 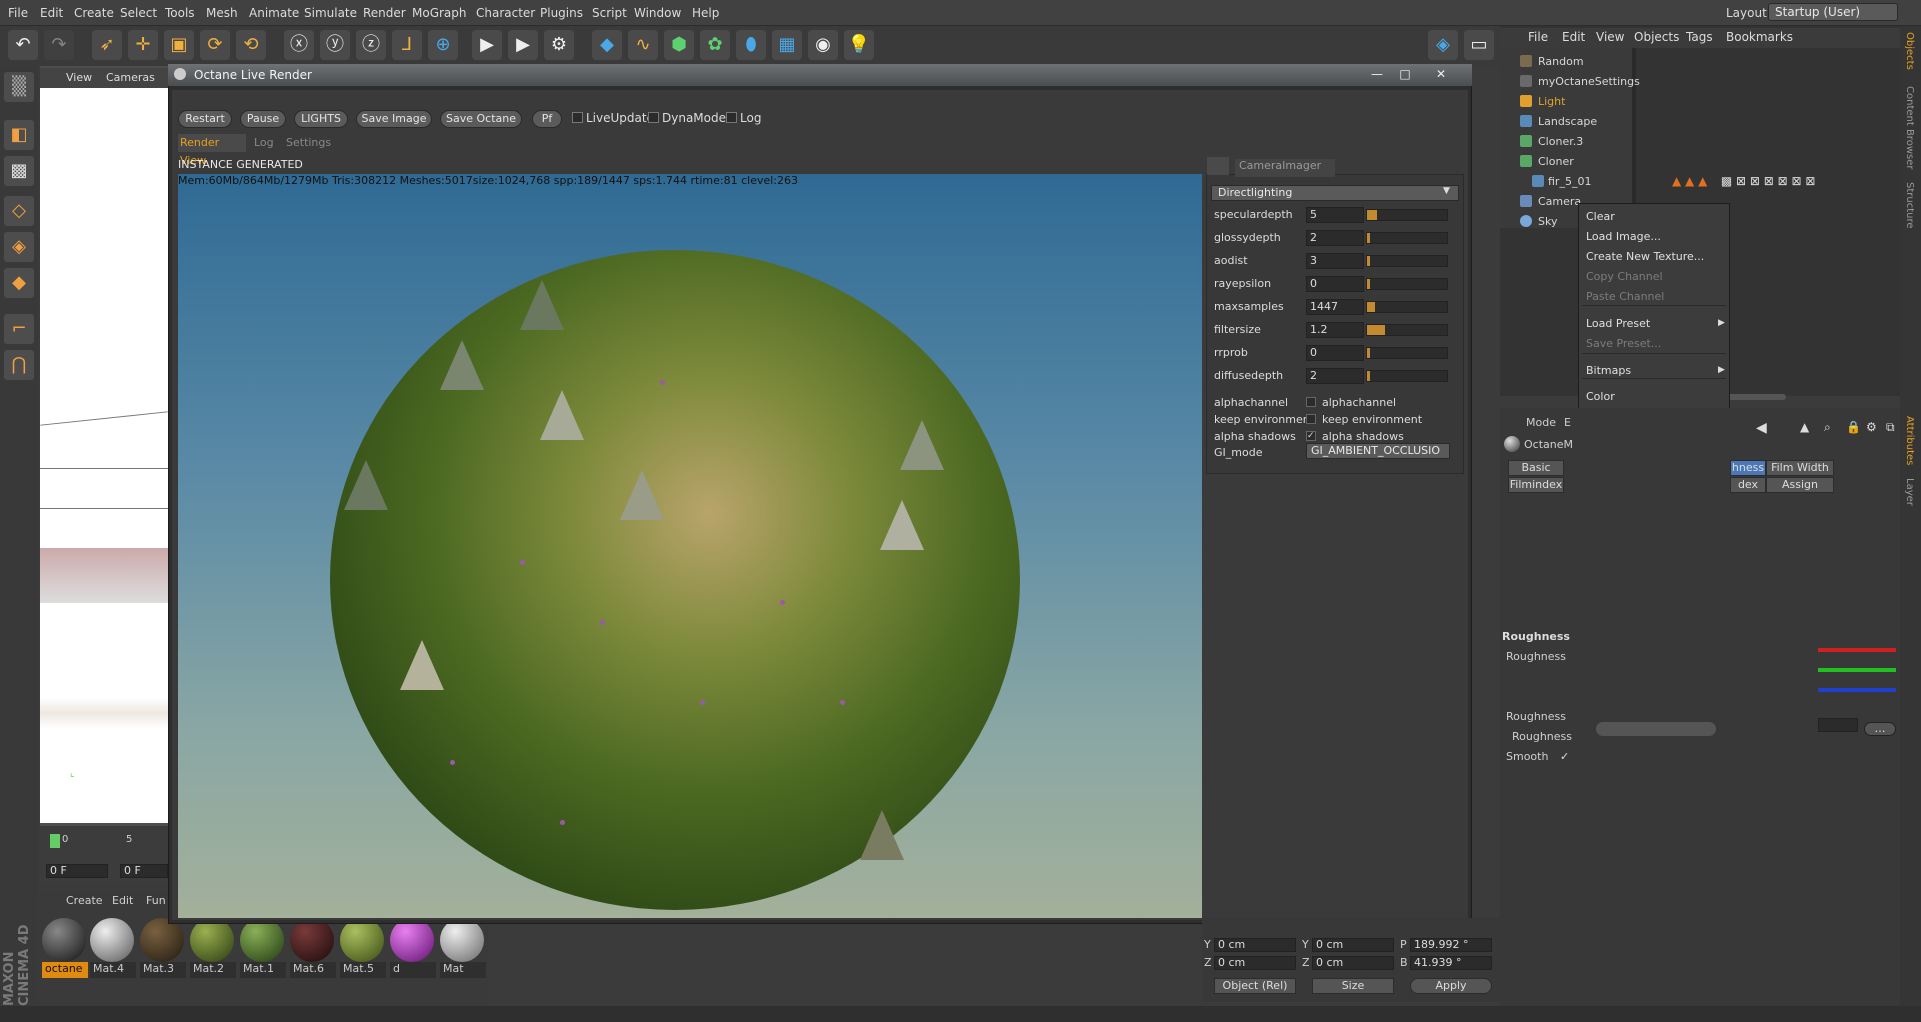 What do you see at coordinates (264, 143) in the screenshot?
I see `tab-log: Log` at bounding box center [264, 143].